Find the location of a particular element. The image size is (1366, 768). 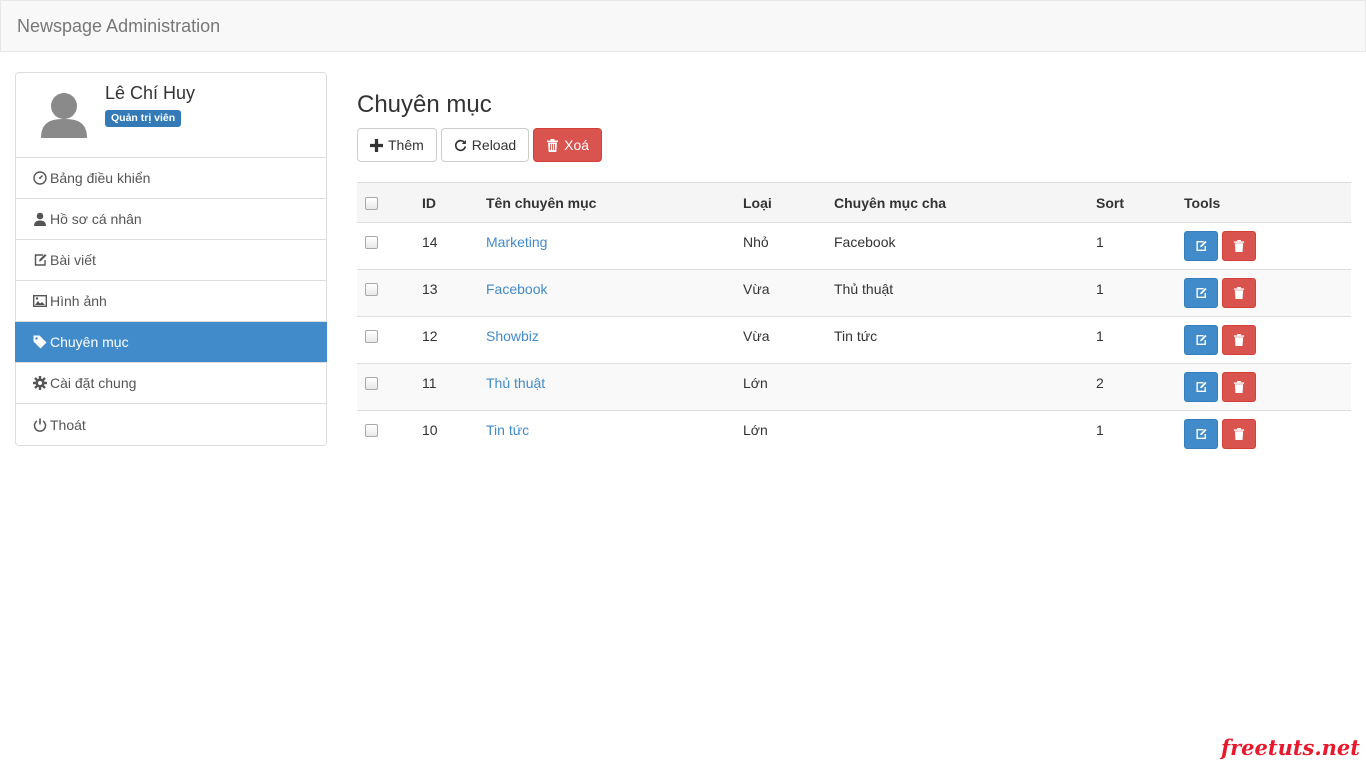

header-id: ID is located at coordinates (446, 202).